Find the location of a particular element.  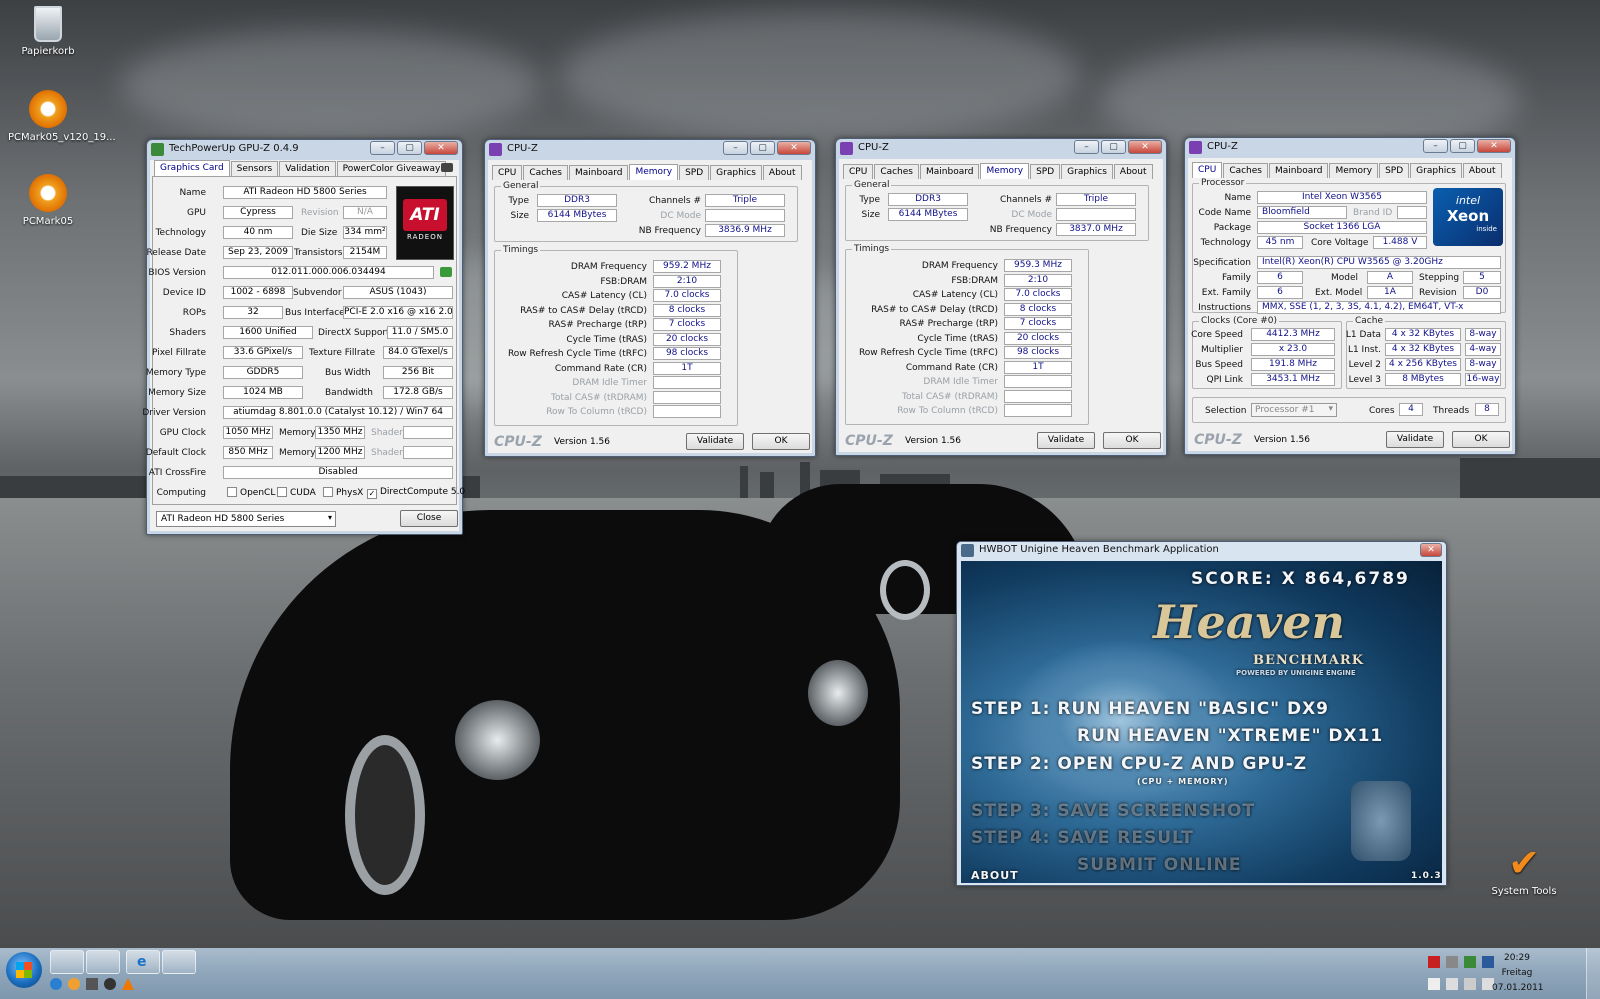

adobe-tray-icon is located at coordinates (1434, 962).